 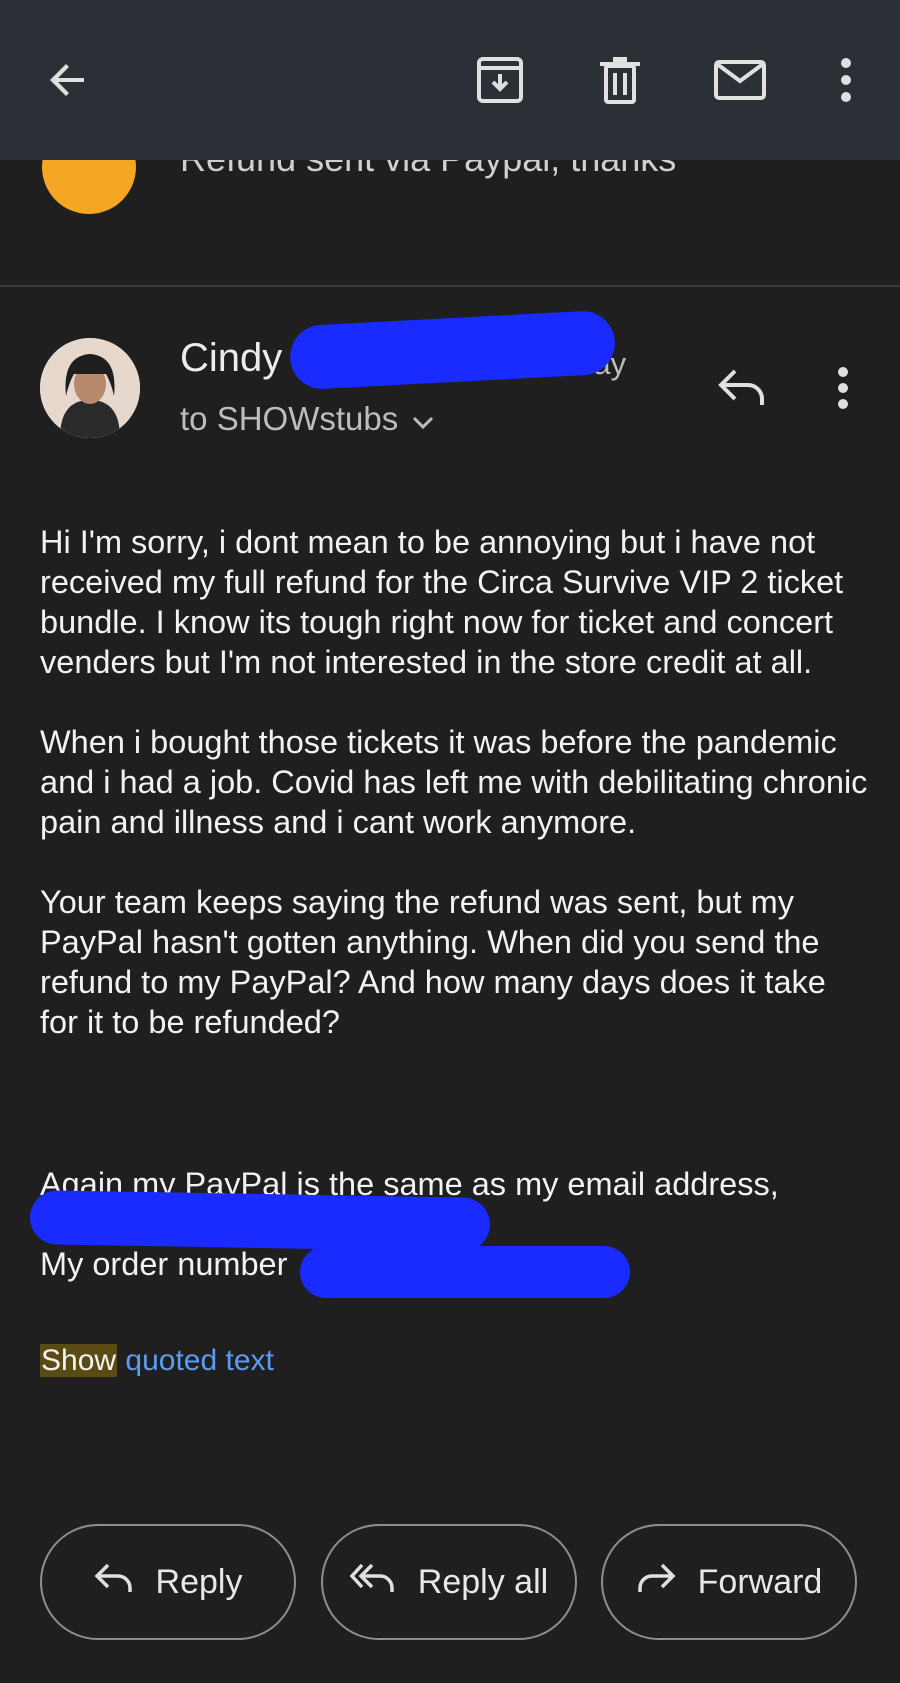 What do you see at coordinates (620, 80) in the screenshot?
I see `delete-icon` at bounding box center [620, 80].